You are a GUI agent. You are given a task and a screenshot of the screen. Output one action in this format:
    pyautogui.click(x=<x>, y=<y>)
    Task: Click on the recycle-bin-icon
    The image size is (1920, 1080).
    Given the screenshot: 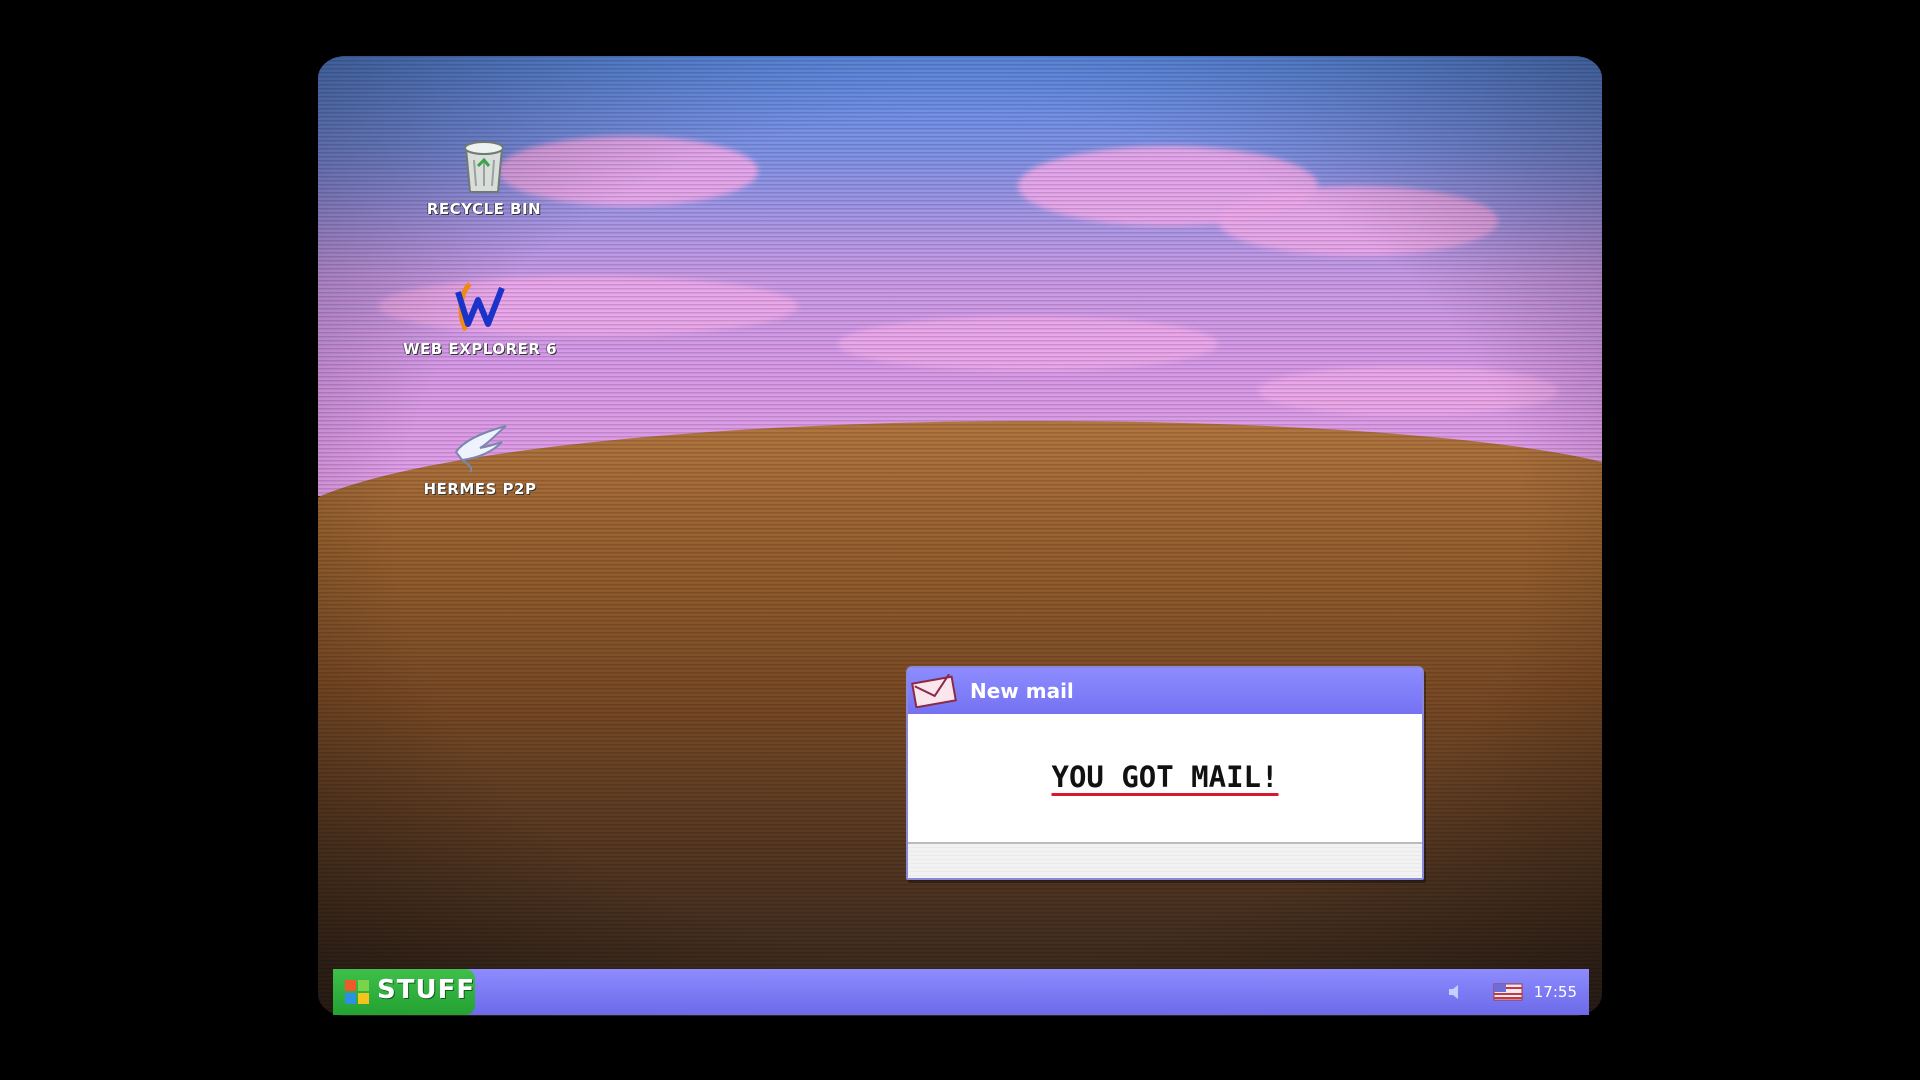 What is the action you would take?
    pyautogui.click(x=484, y=167)
    